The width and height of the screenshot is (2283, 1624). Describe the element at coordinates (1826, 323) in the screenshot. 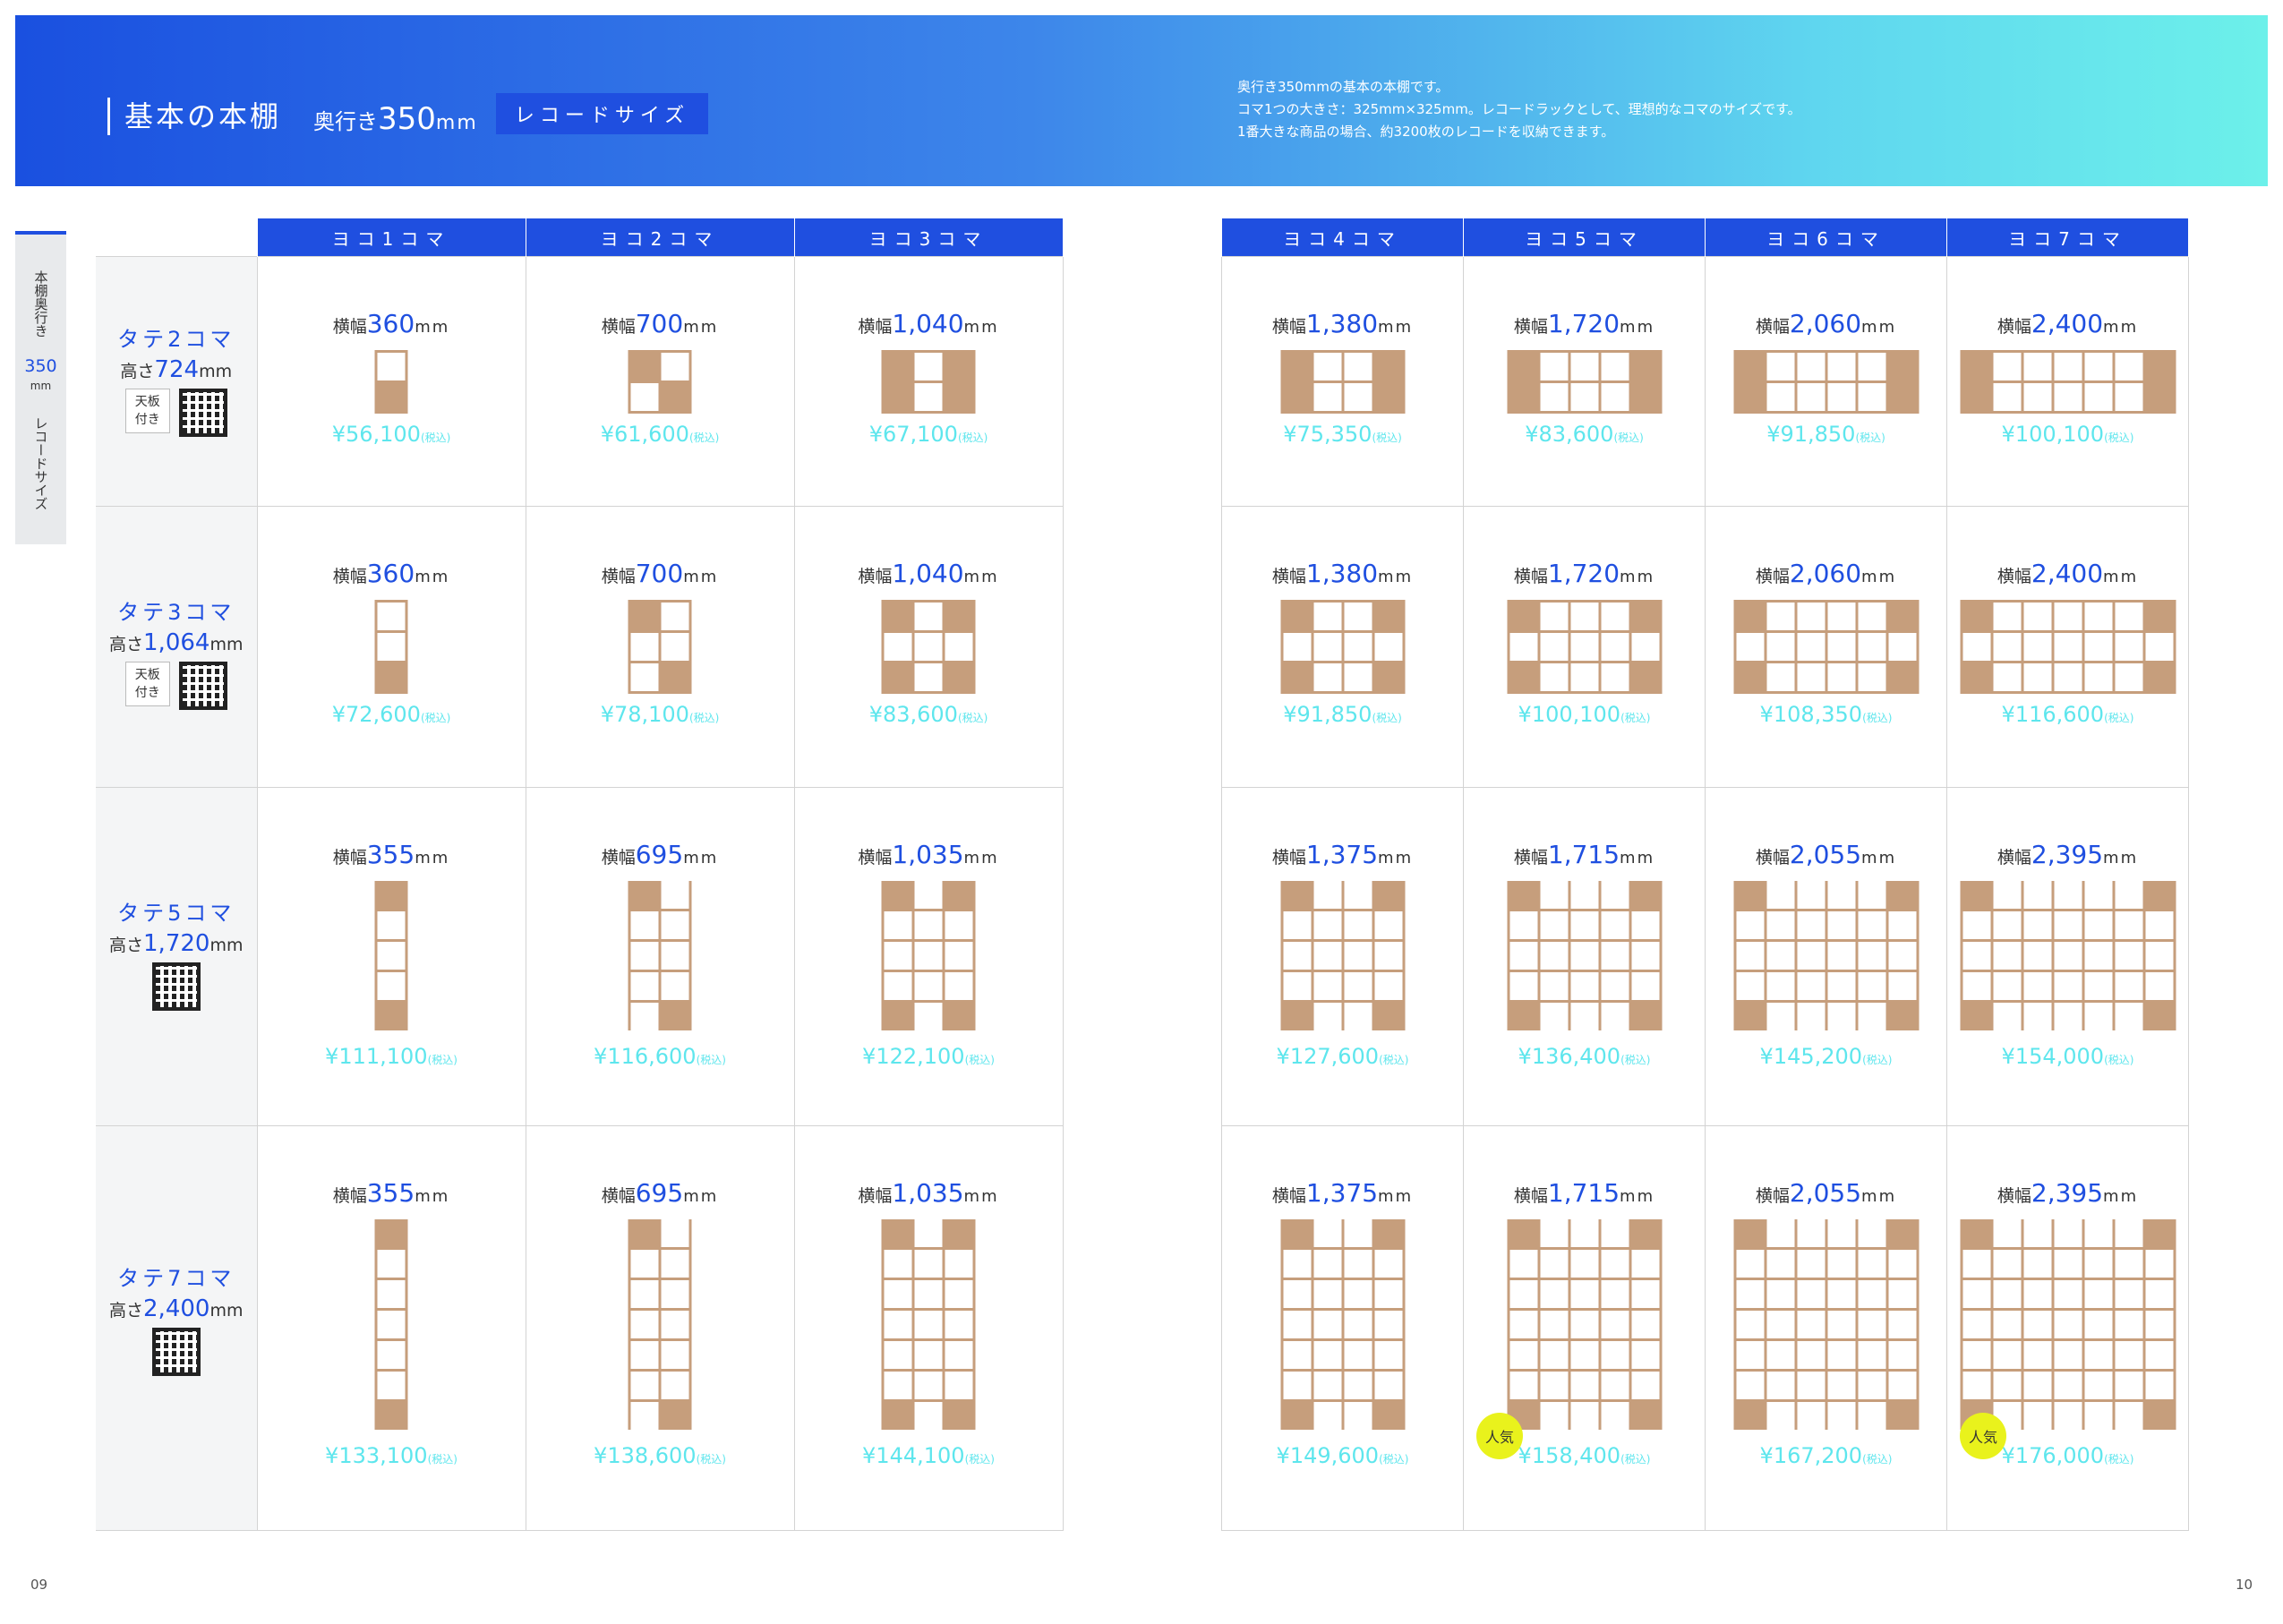

I see `shelf-width: 横幅2,060mm` at that location.